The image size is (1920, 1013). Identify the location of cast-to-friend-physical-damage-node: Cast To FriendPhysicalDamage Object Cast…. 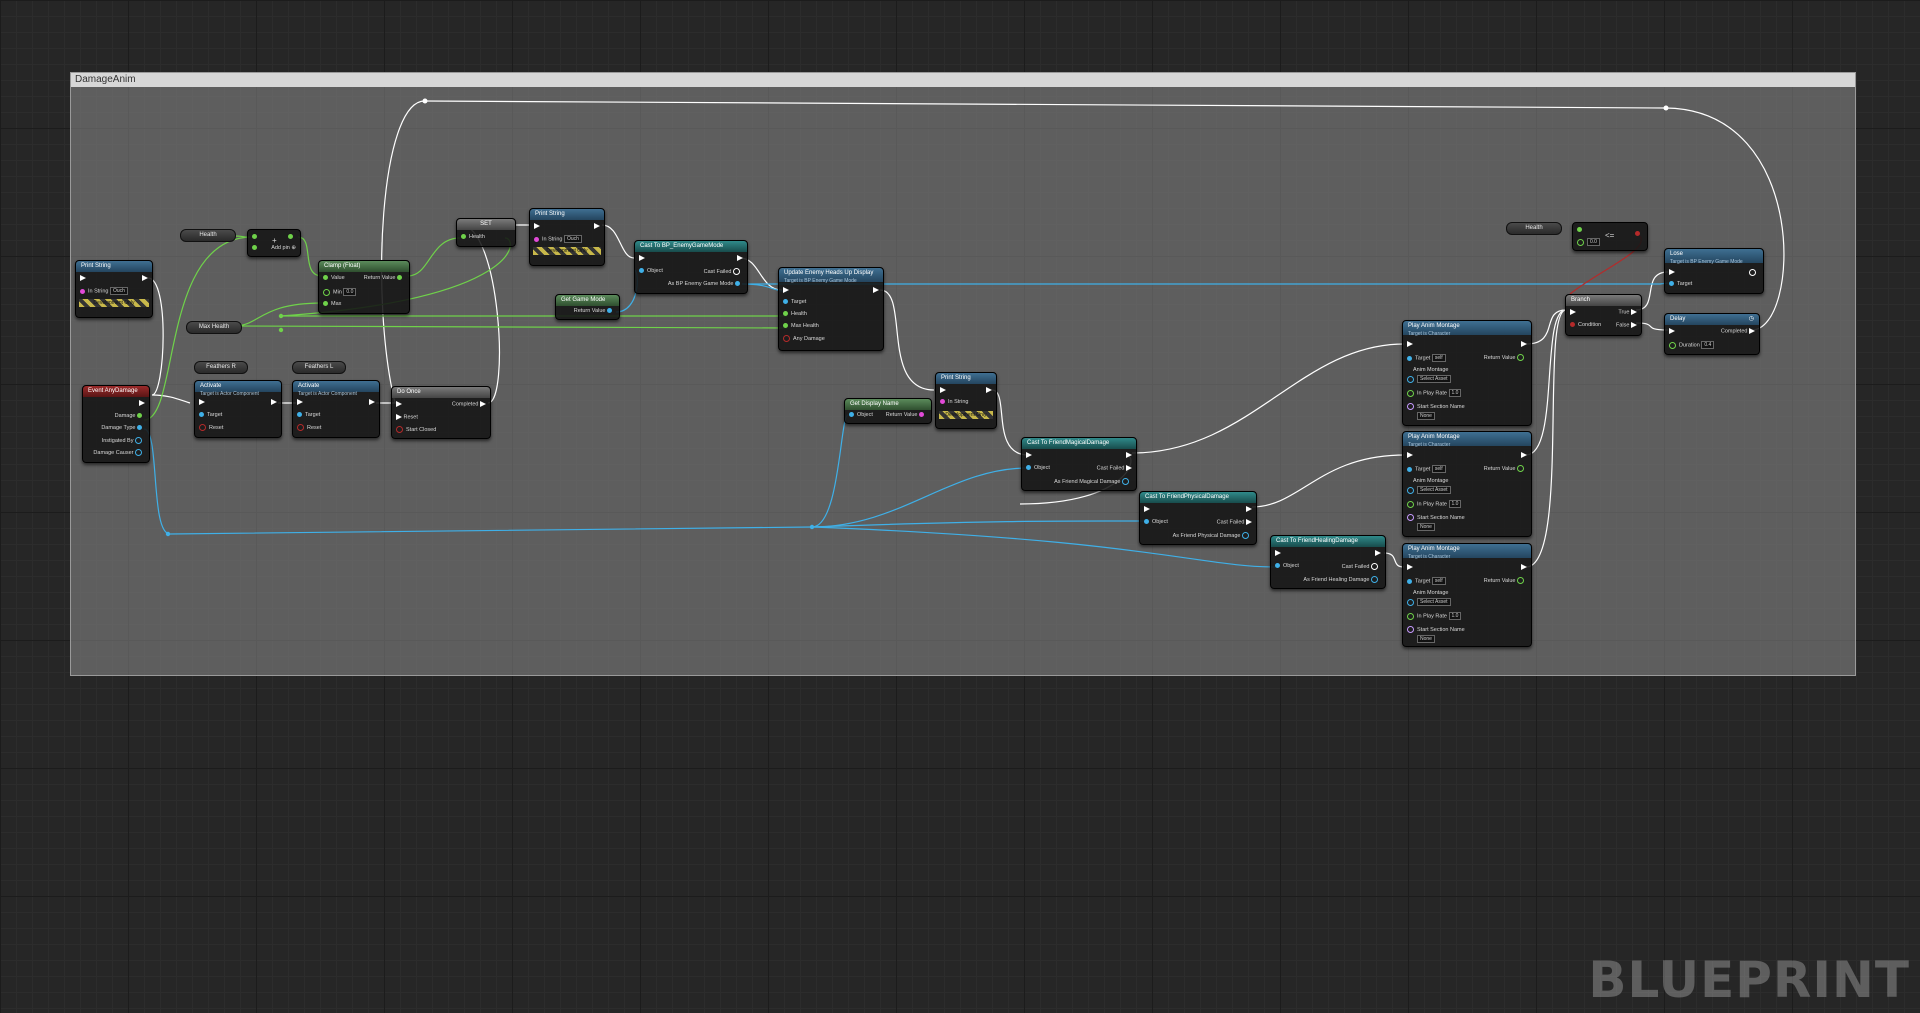
(1198, 518).